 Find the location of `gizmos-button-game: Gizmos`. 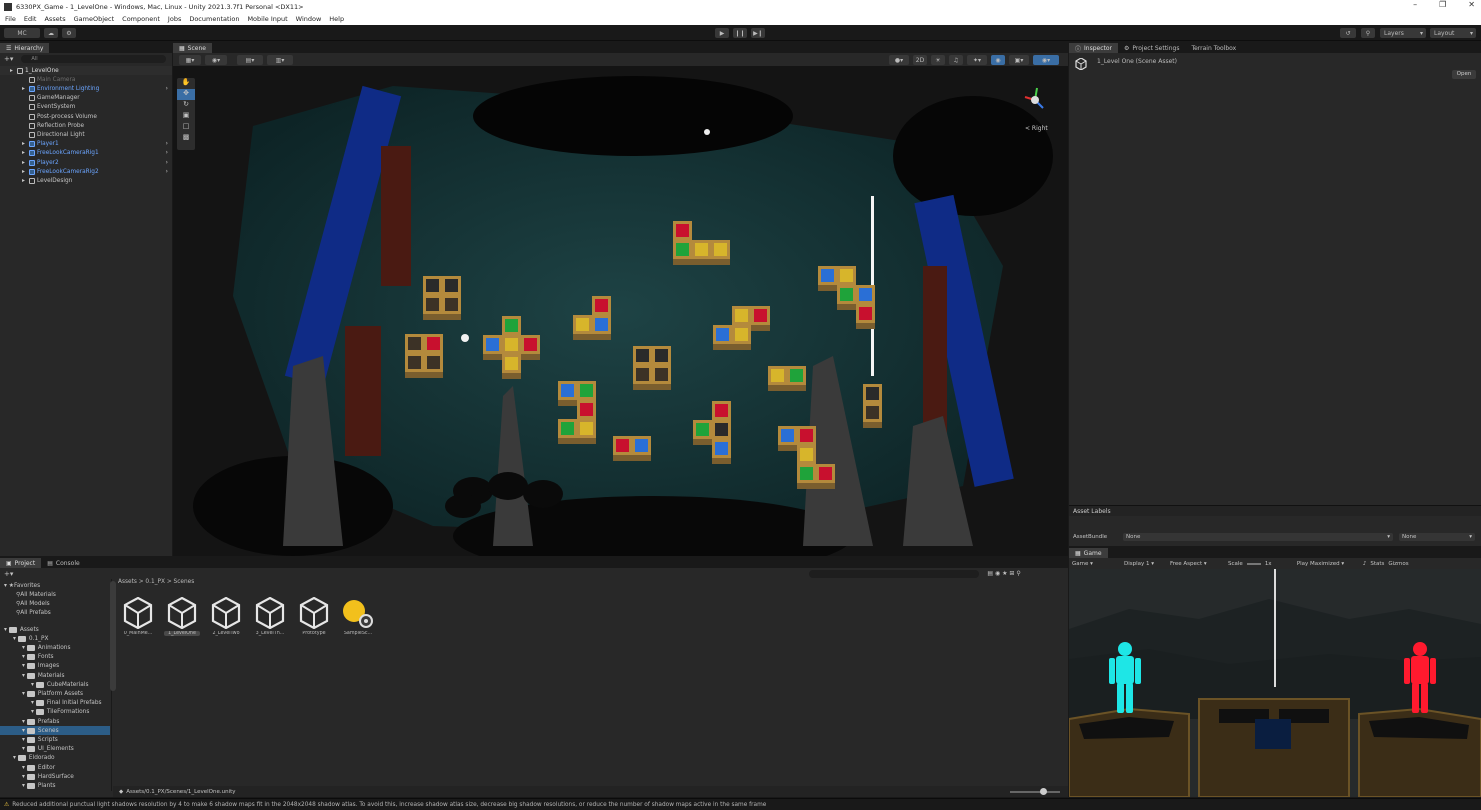

gizmos-button-game: Gizmos is located at coordinates (1398, 564).